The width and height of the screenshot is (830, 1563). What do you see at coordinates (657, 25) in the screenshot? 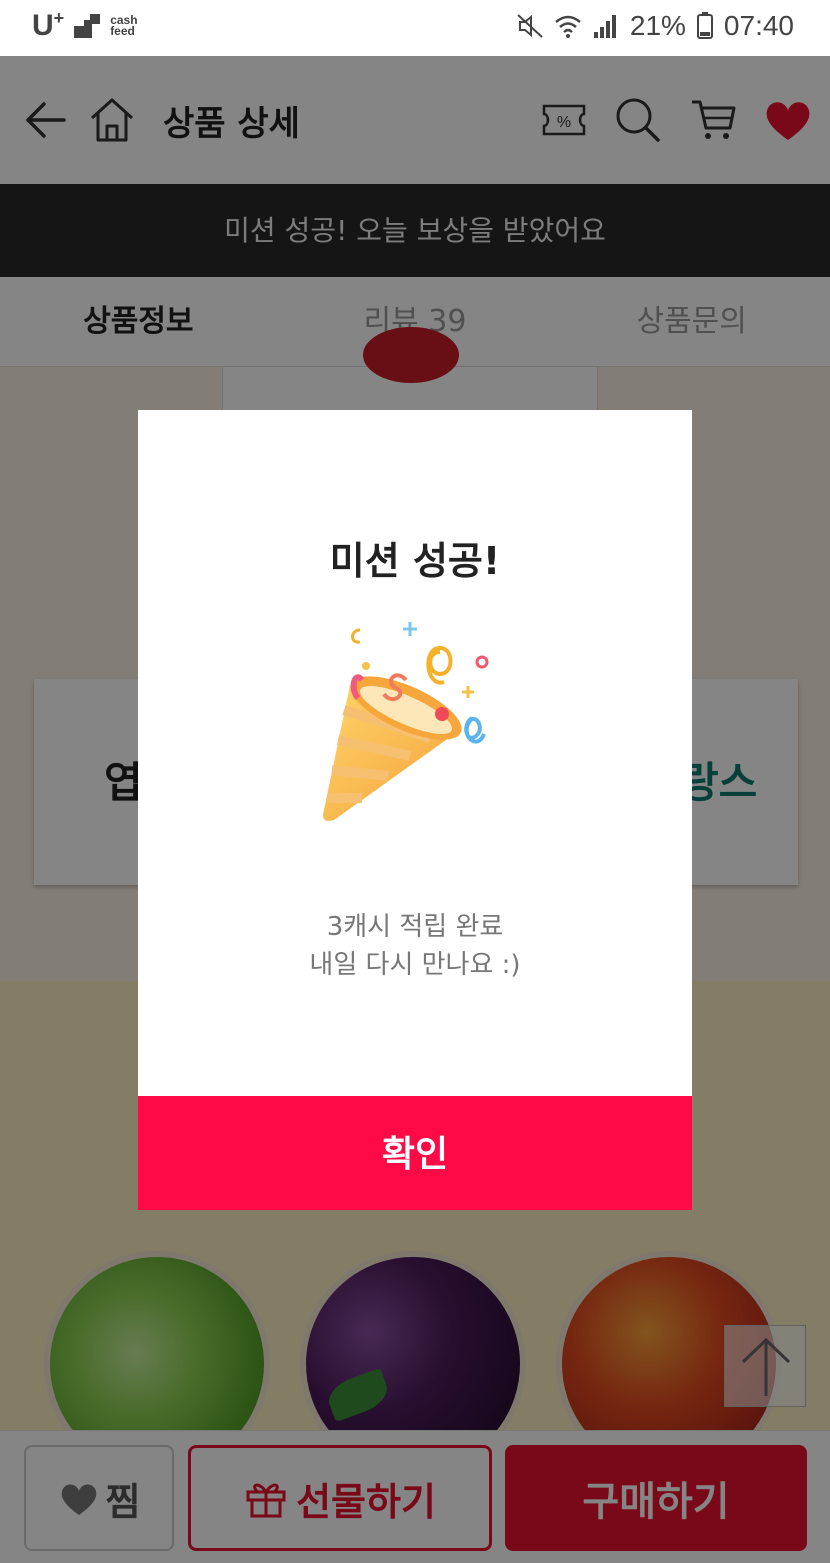
I see `battery-percent: 21%` at bounding box center [657, 25].